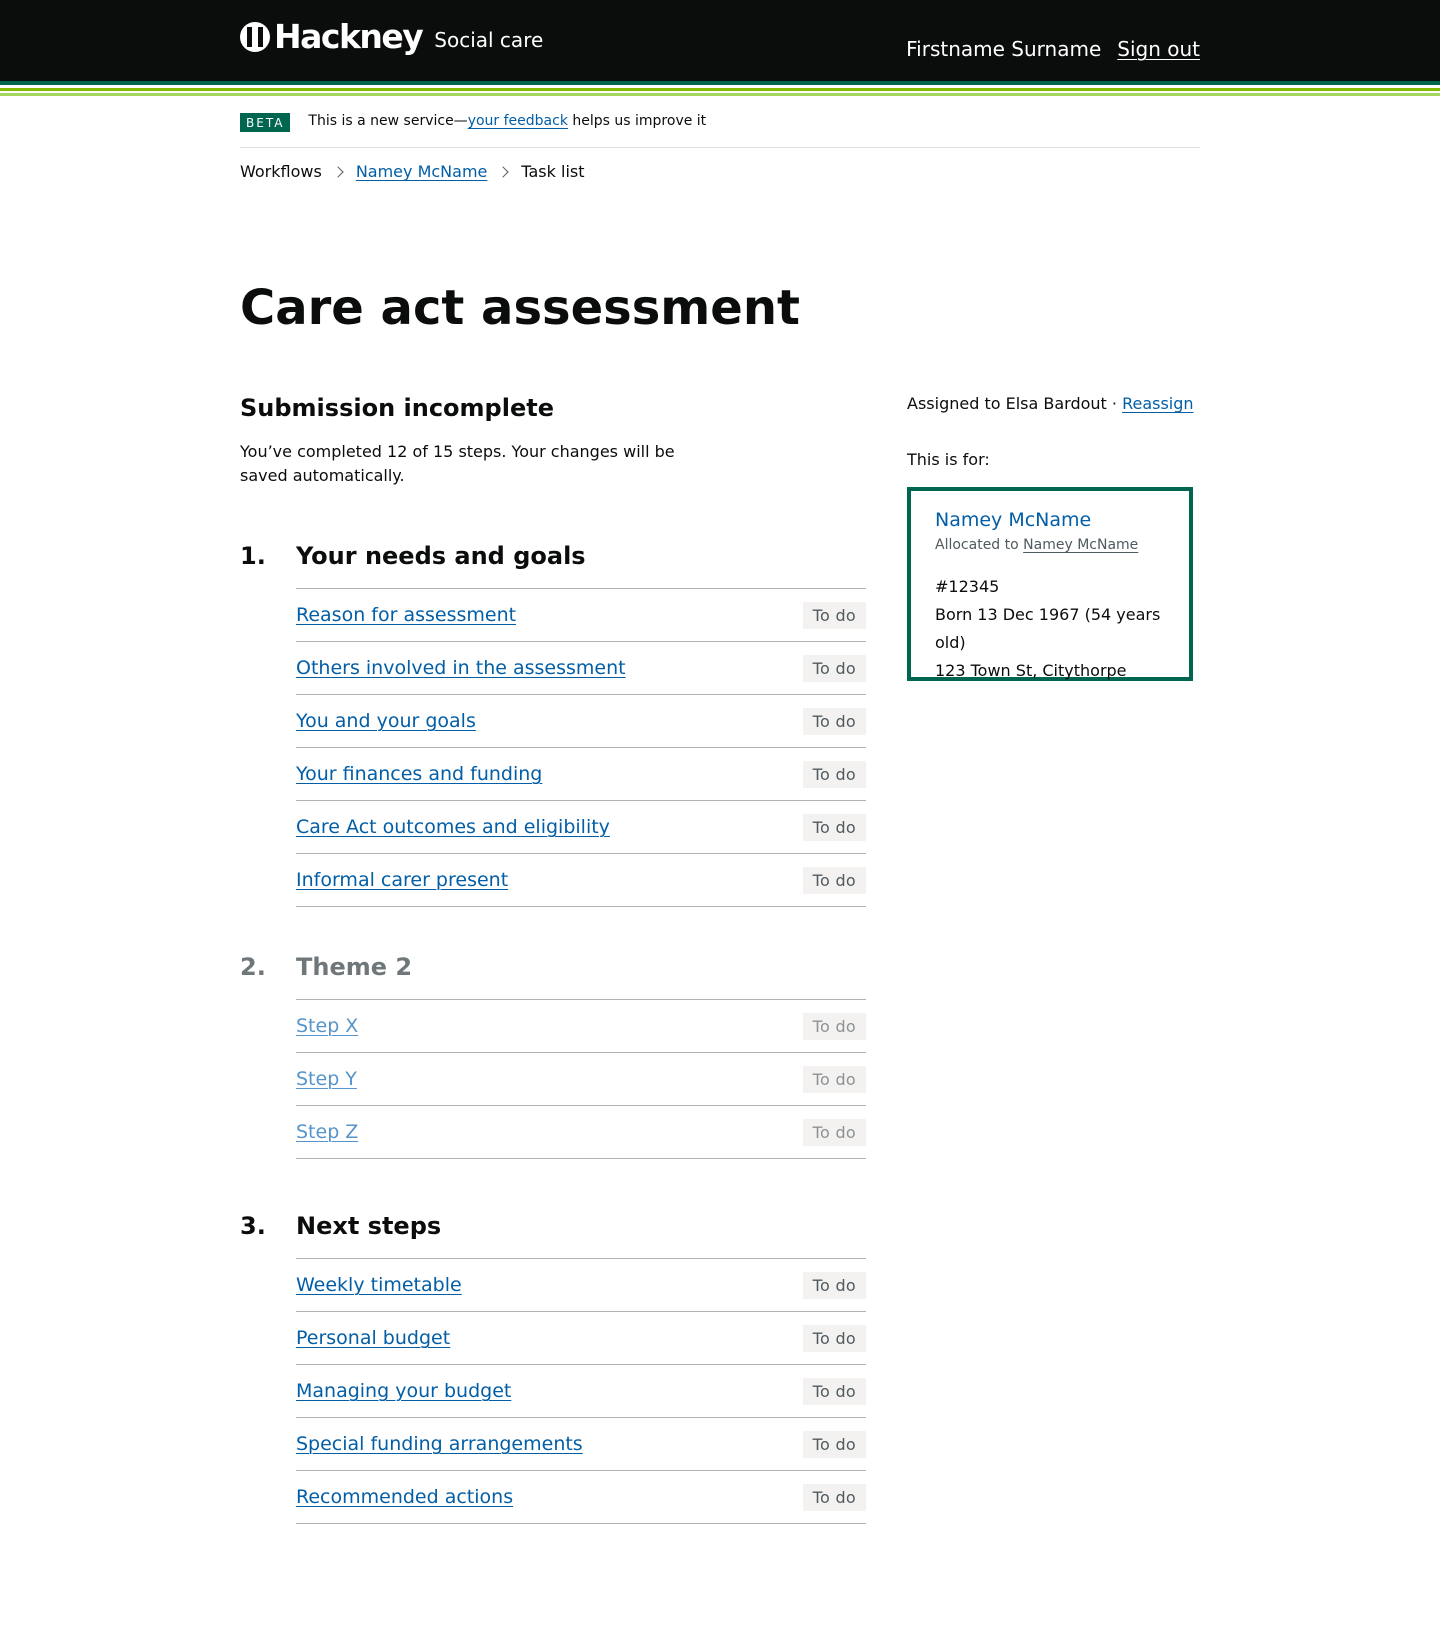  What do you see at coordinates (520, 308) in the screenshot?
I see `page-title: Care act assessment` at bounding box center [520, 308].